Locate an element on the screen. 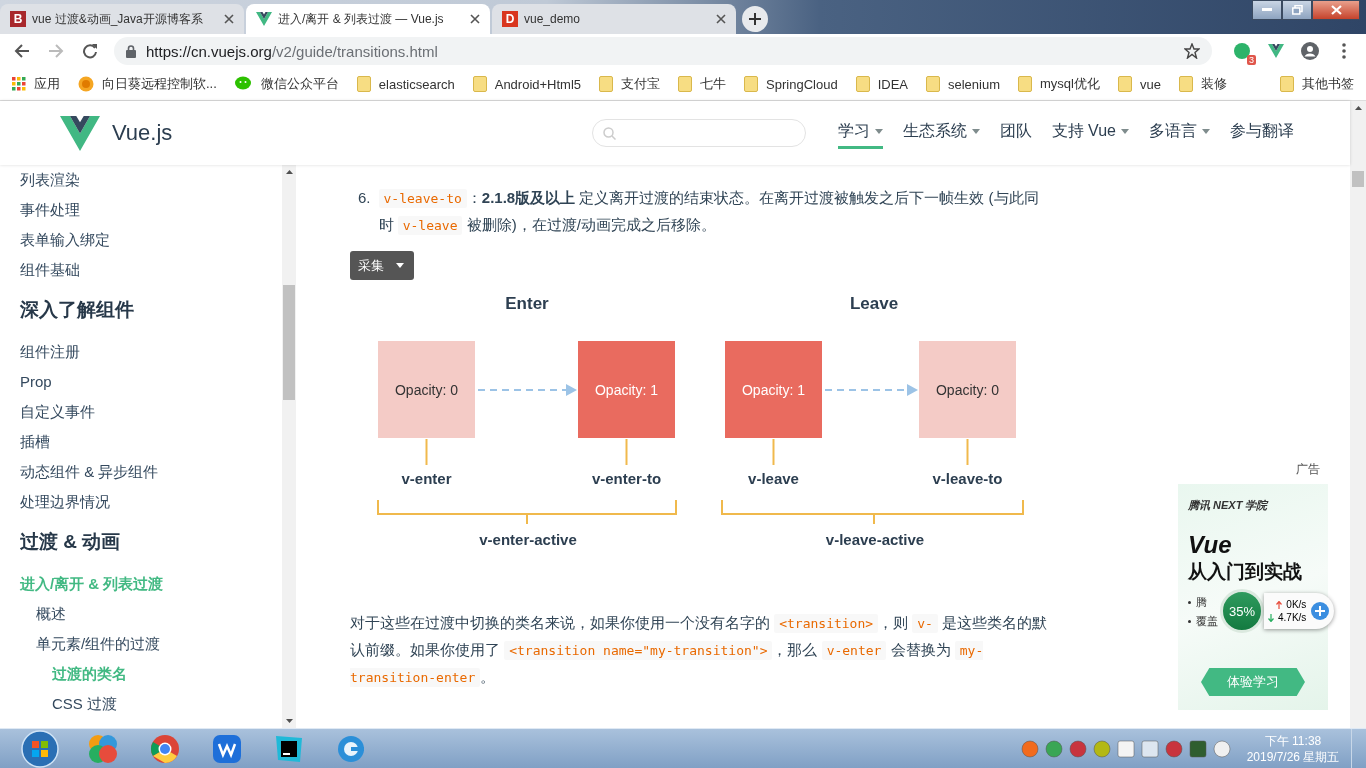 Image resolution: width=1366 pixels, height=768 pixels. sidebar-link: 插槽 is located at coordinates (35, 441).